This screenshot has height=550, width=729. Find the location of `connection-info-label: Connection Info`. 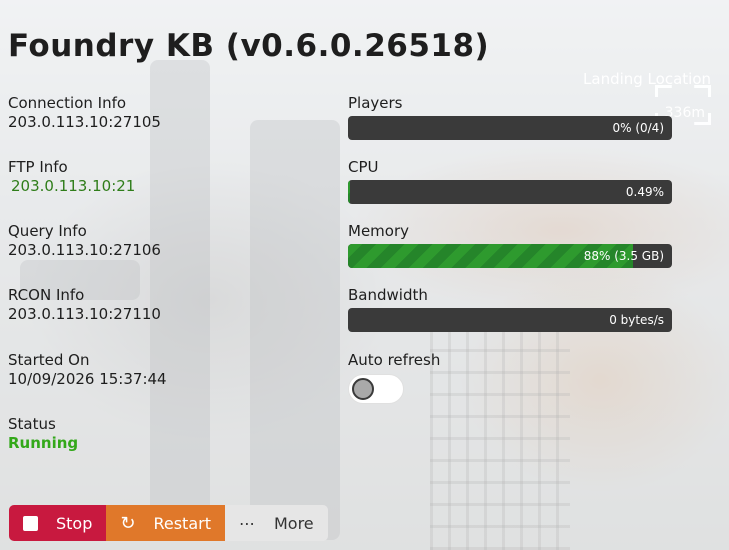

connection-info-label: Connection Info is located at coordinates (67, 103).